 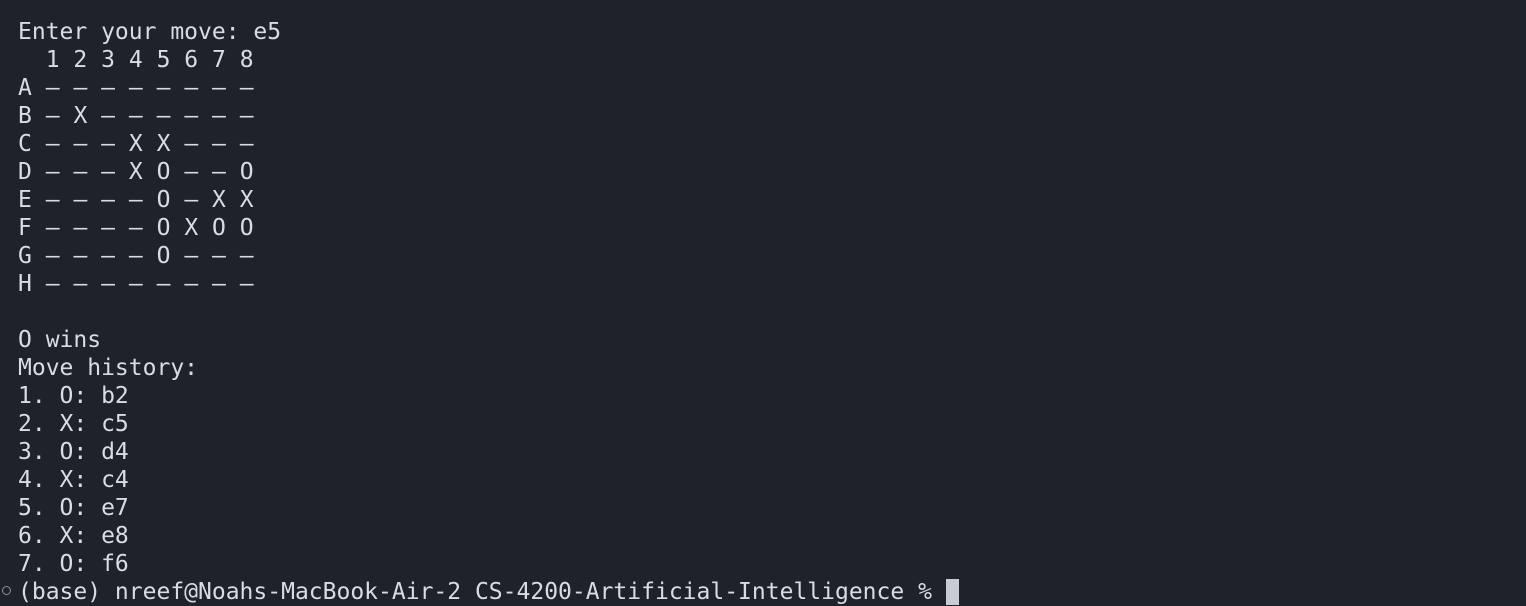 What do you see at coordinates (952, 592) in the screenshot?
I see `cursor-block` at bounding box center [952, 592].